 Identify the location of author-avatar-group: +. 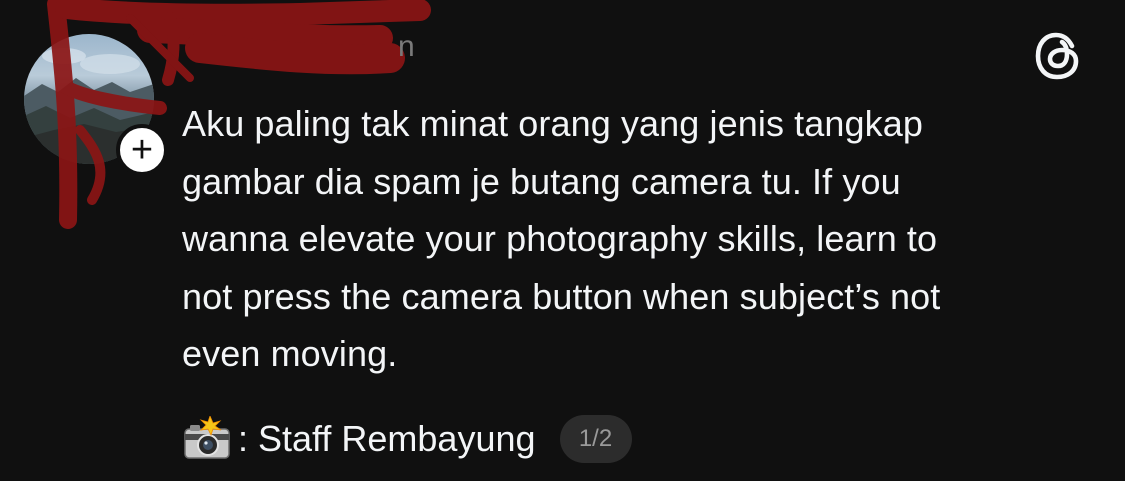
(96, 105).